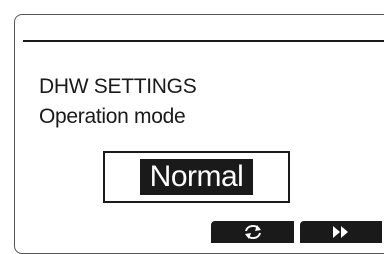 The width and height of the screenshot is (384, 254). I want to click on operation-mode-value: Normal, so click(196, 177).